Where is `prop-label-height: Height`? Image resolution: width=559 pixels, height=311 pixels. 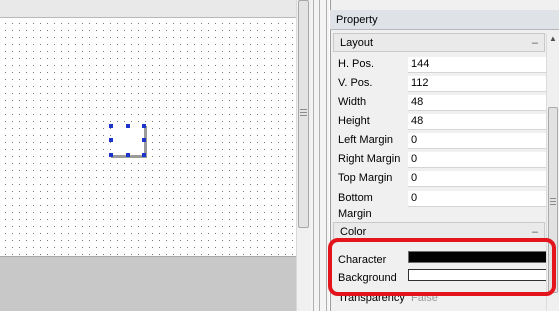 prop-label-height: Height is located at coordinates (354, 121).